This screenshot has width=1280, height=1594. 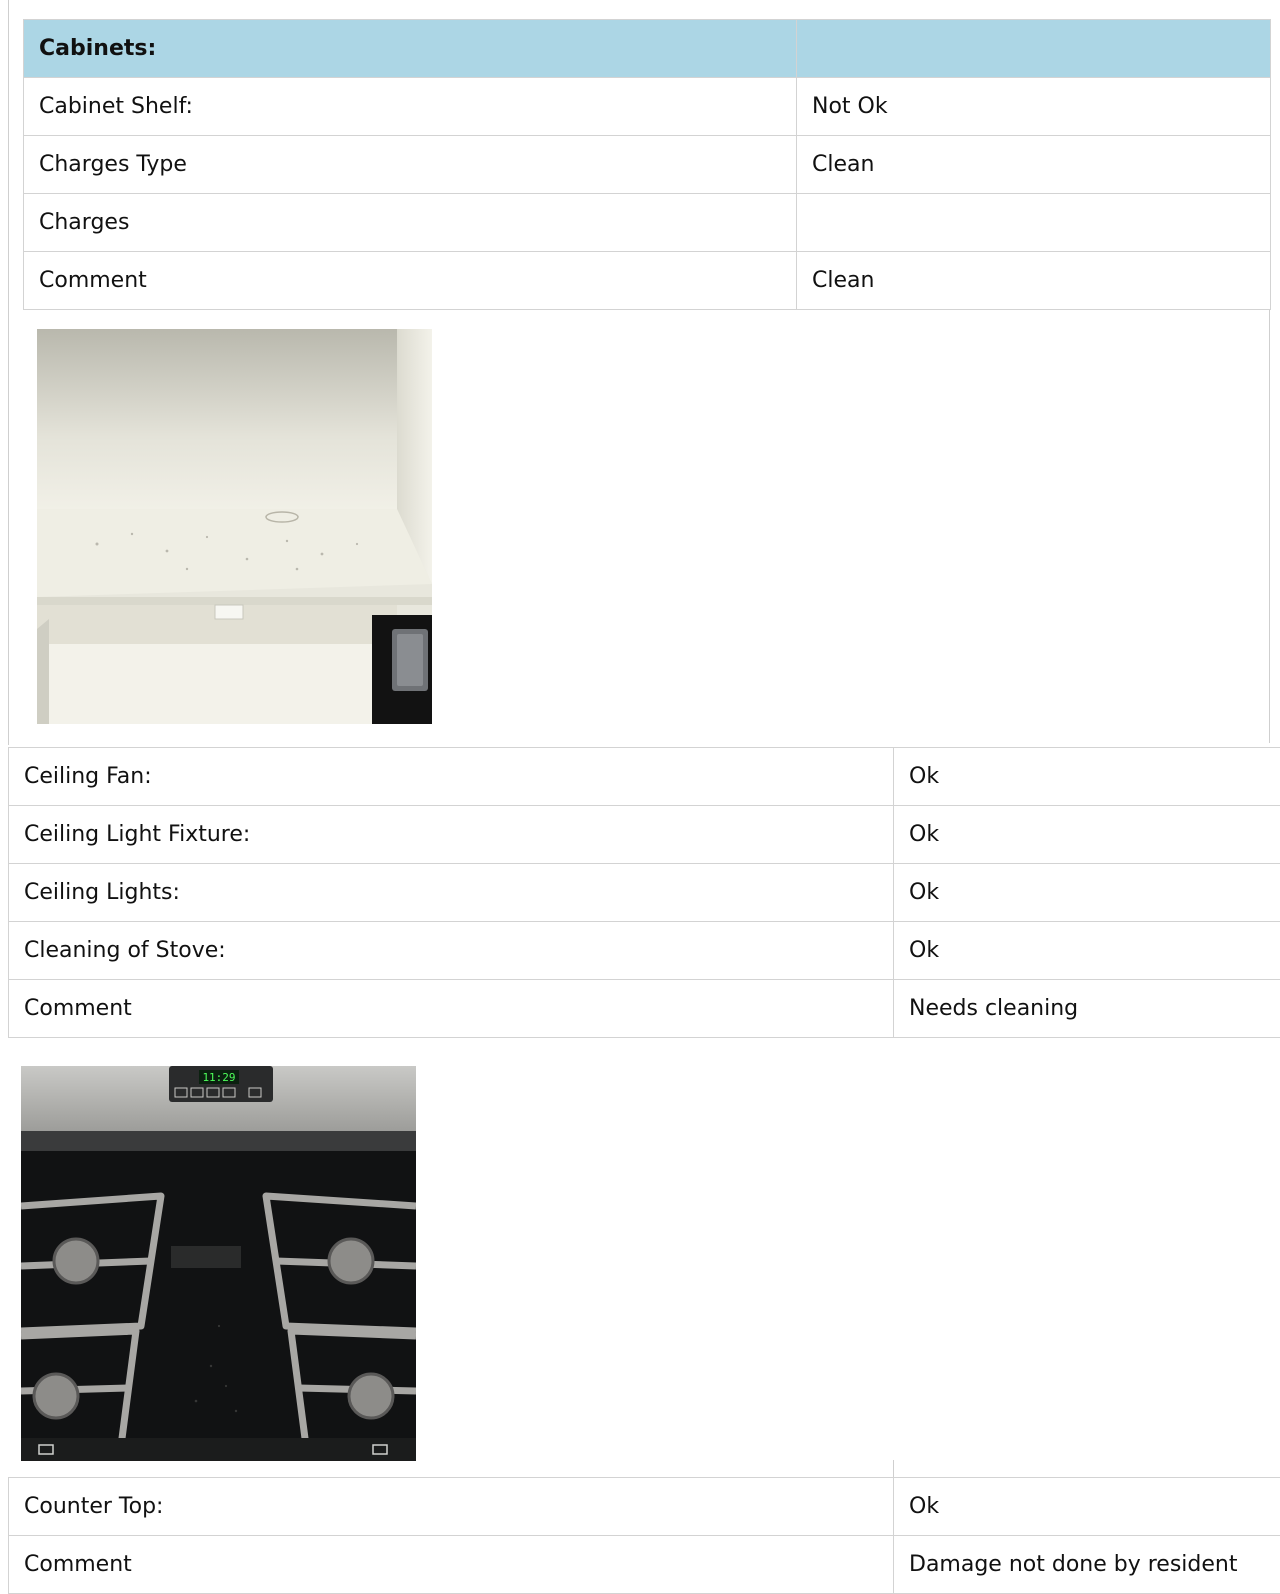 I want to click on table-row: Ceiling Fan: Ok, so click(x=644, y=777).